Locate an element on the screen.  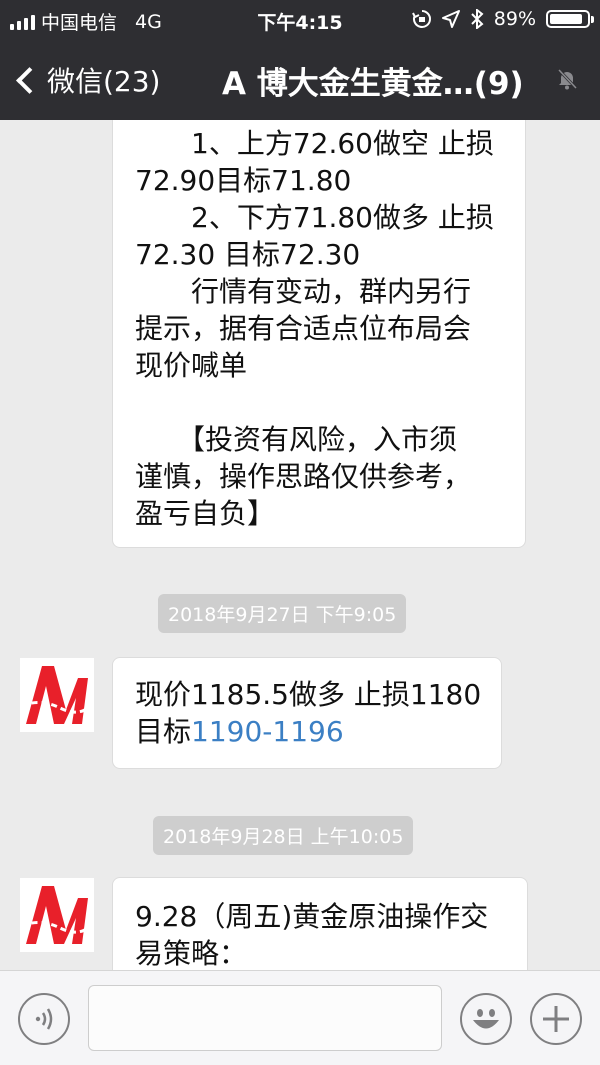
voice-icon is located at coordinates (44, 1019).